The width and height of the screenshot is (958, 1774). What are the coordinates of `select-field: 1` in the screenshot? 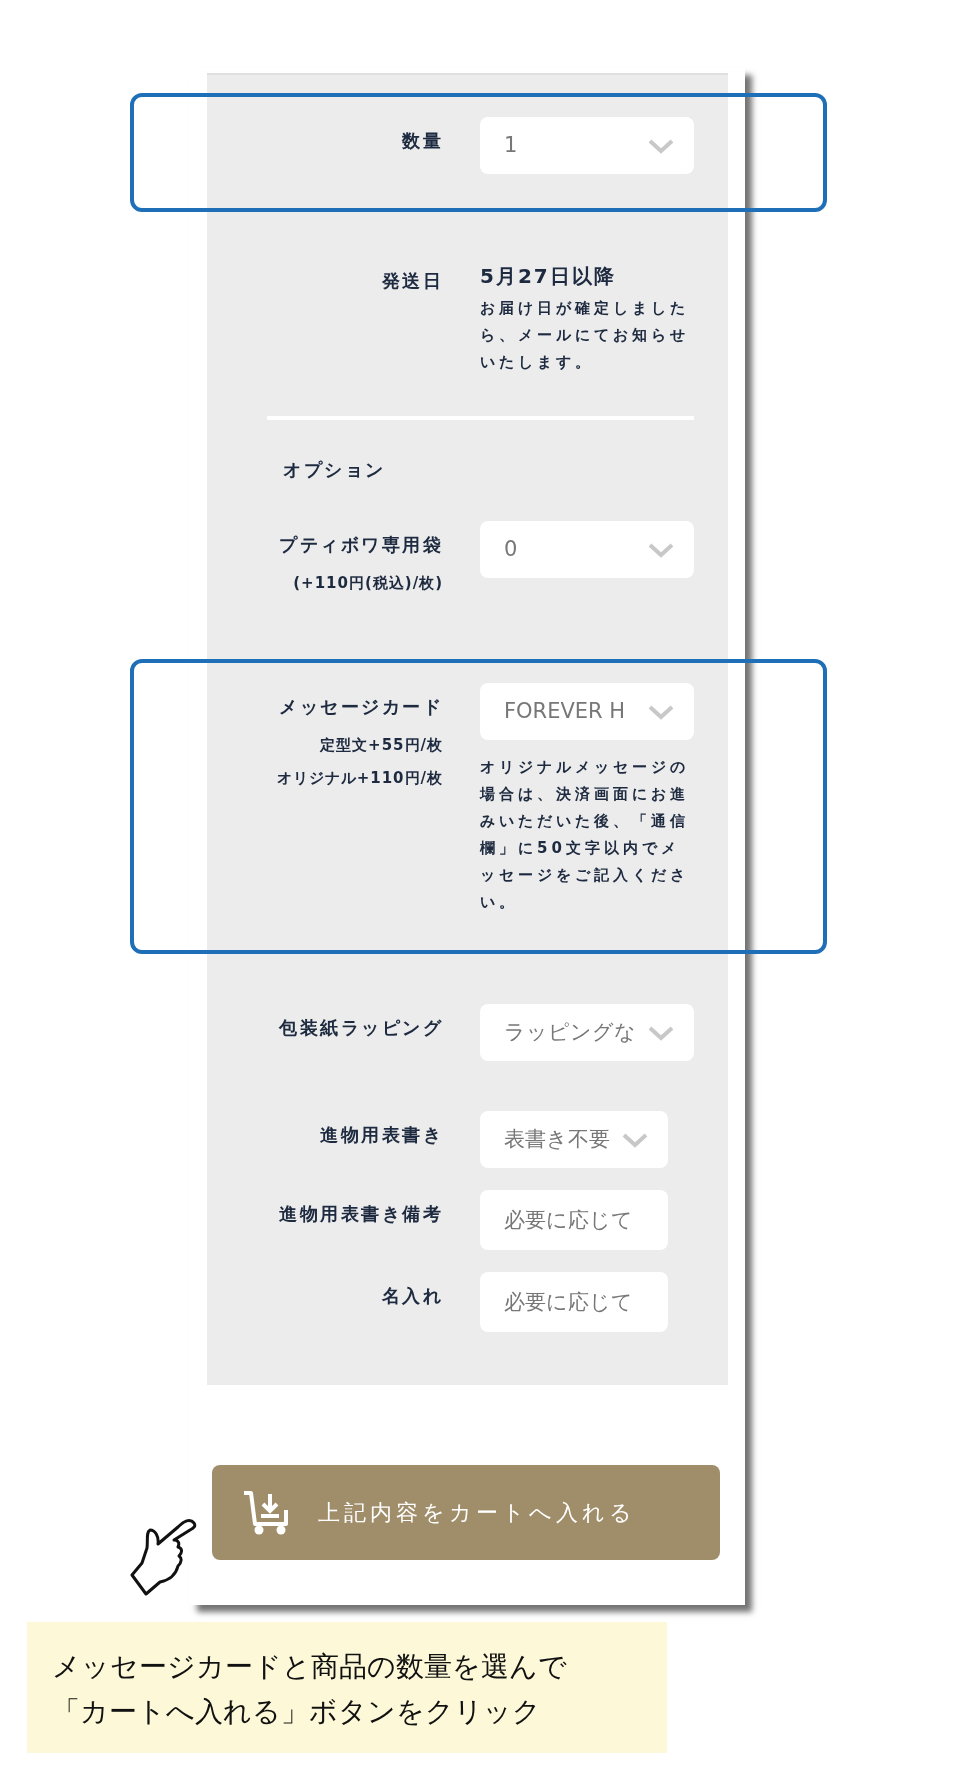 It's located at (587, 145).